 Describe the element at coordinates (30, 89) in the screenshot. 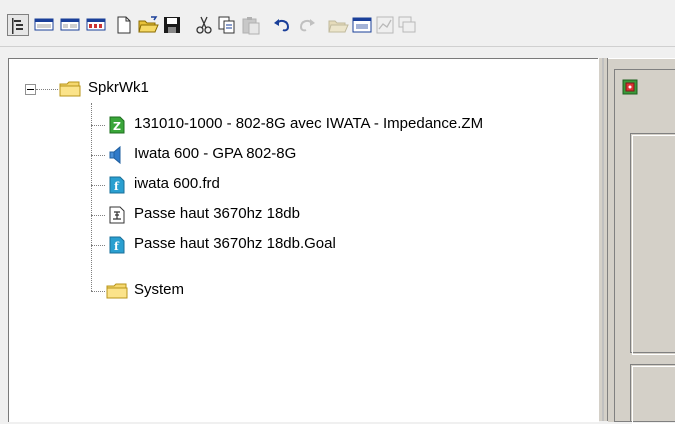

I see `collapse-toggle` at that location.